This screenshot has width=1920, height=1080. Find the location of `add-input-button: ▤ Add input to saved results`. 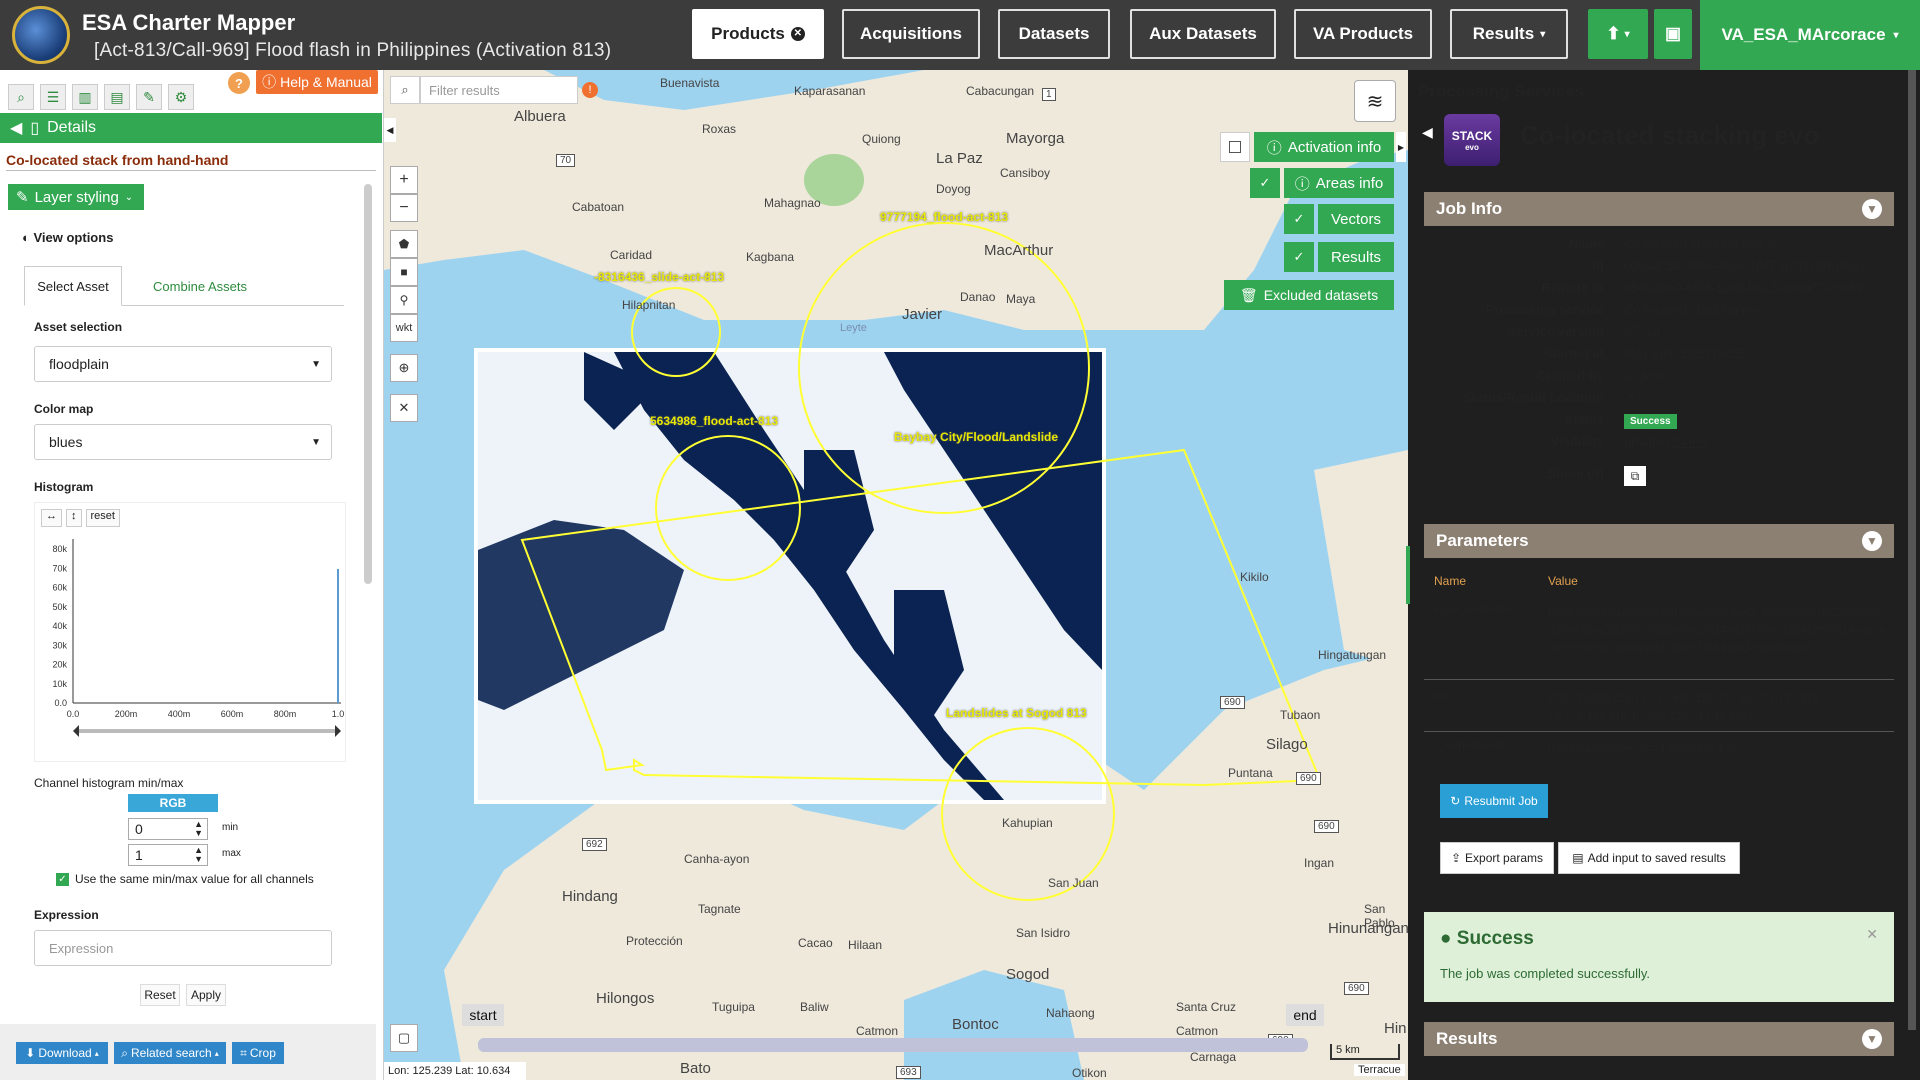

add-input-button: ▤ Add input to saved results is located at coordinates (1649, 858).